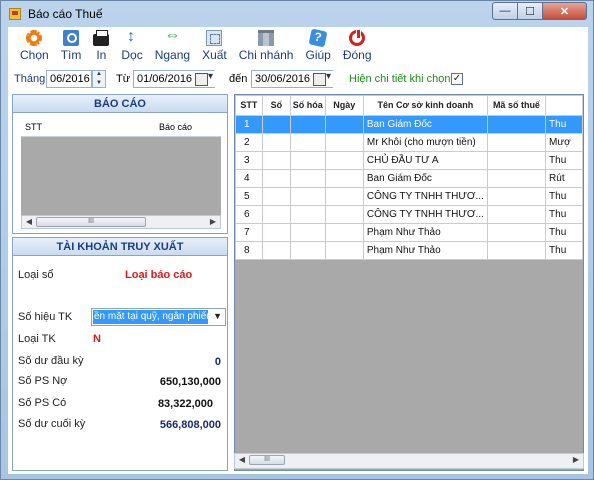  I want to click on report-list-scrollbar: ◀ III ▶, so click(121, 222).